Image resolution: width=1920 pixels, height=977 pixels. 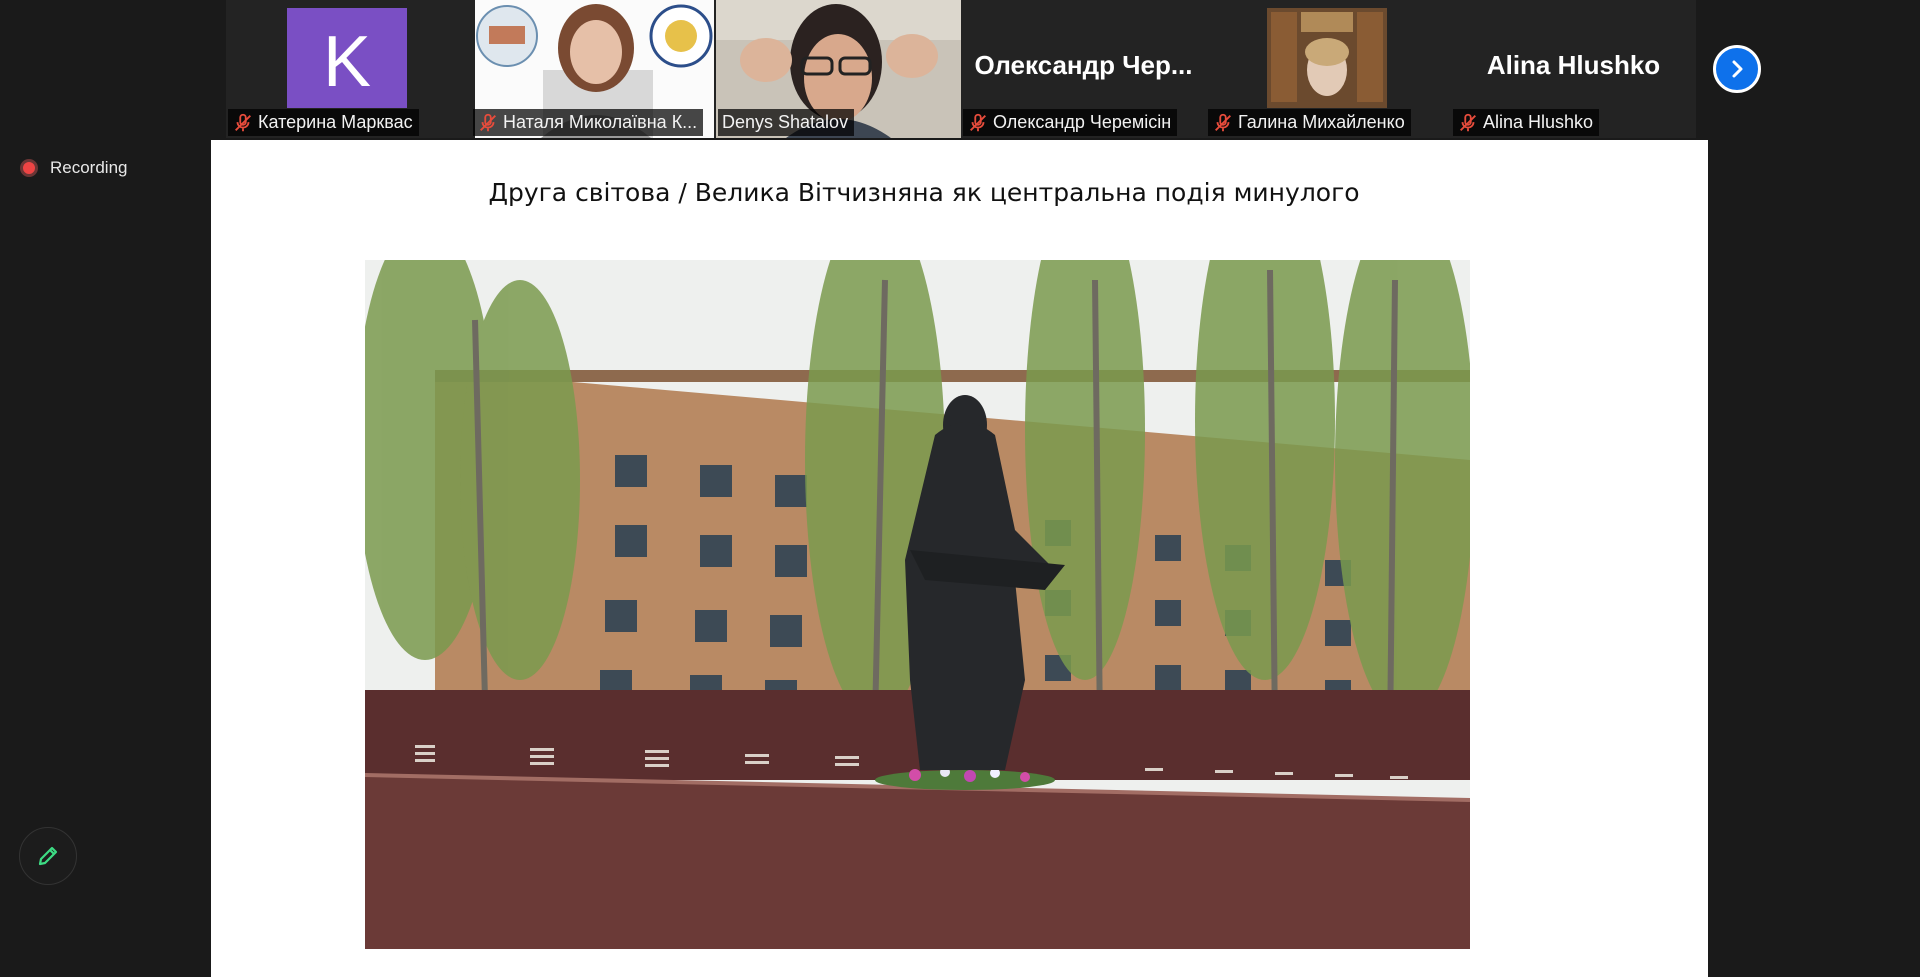 What do you see at coordinates (89, 167) in the screenshot?
I see `recording-label: Recording` at bounding box center [89, 167].